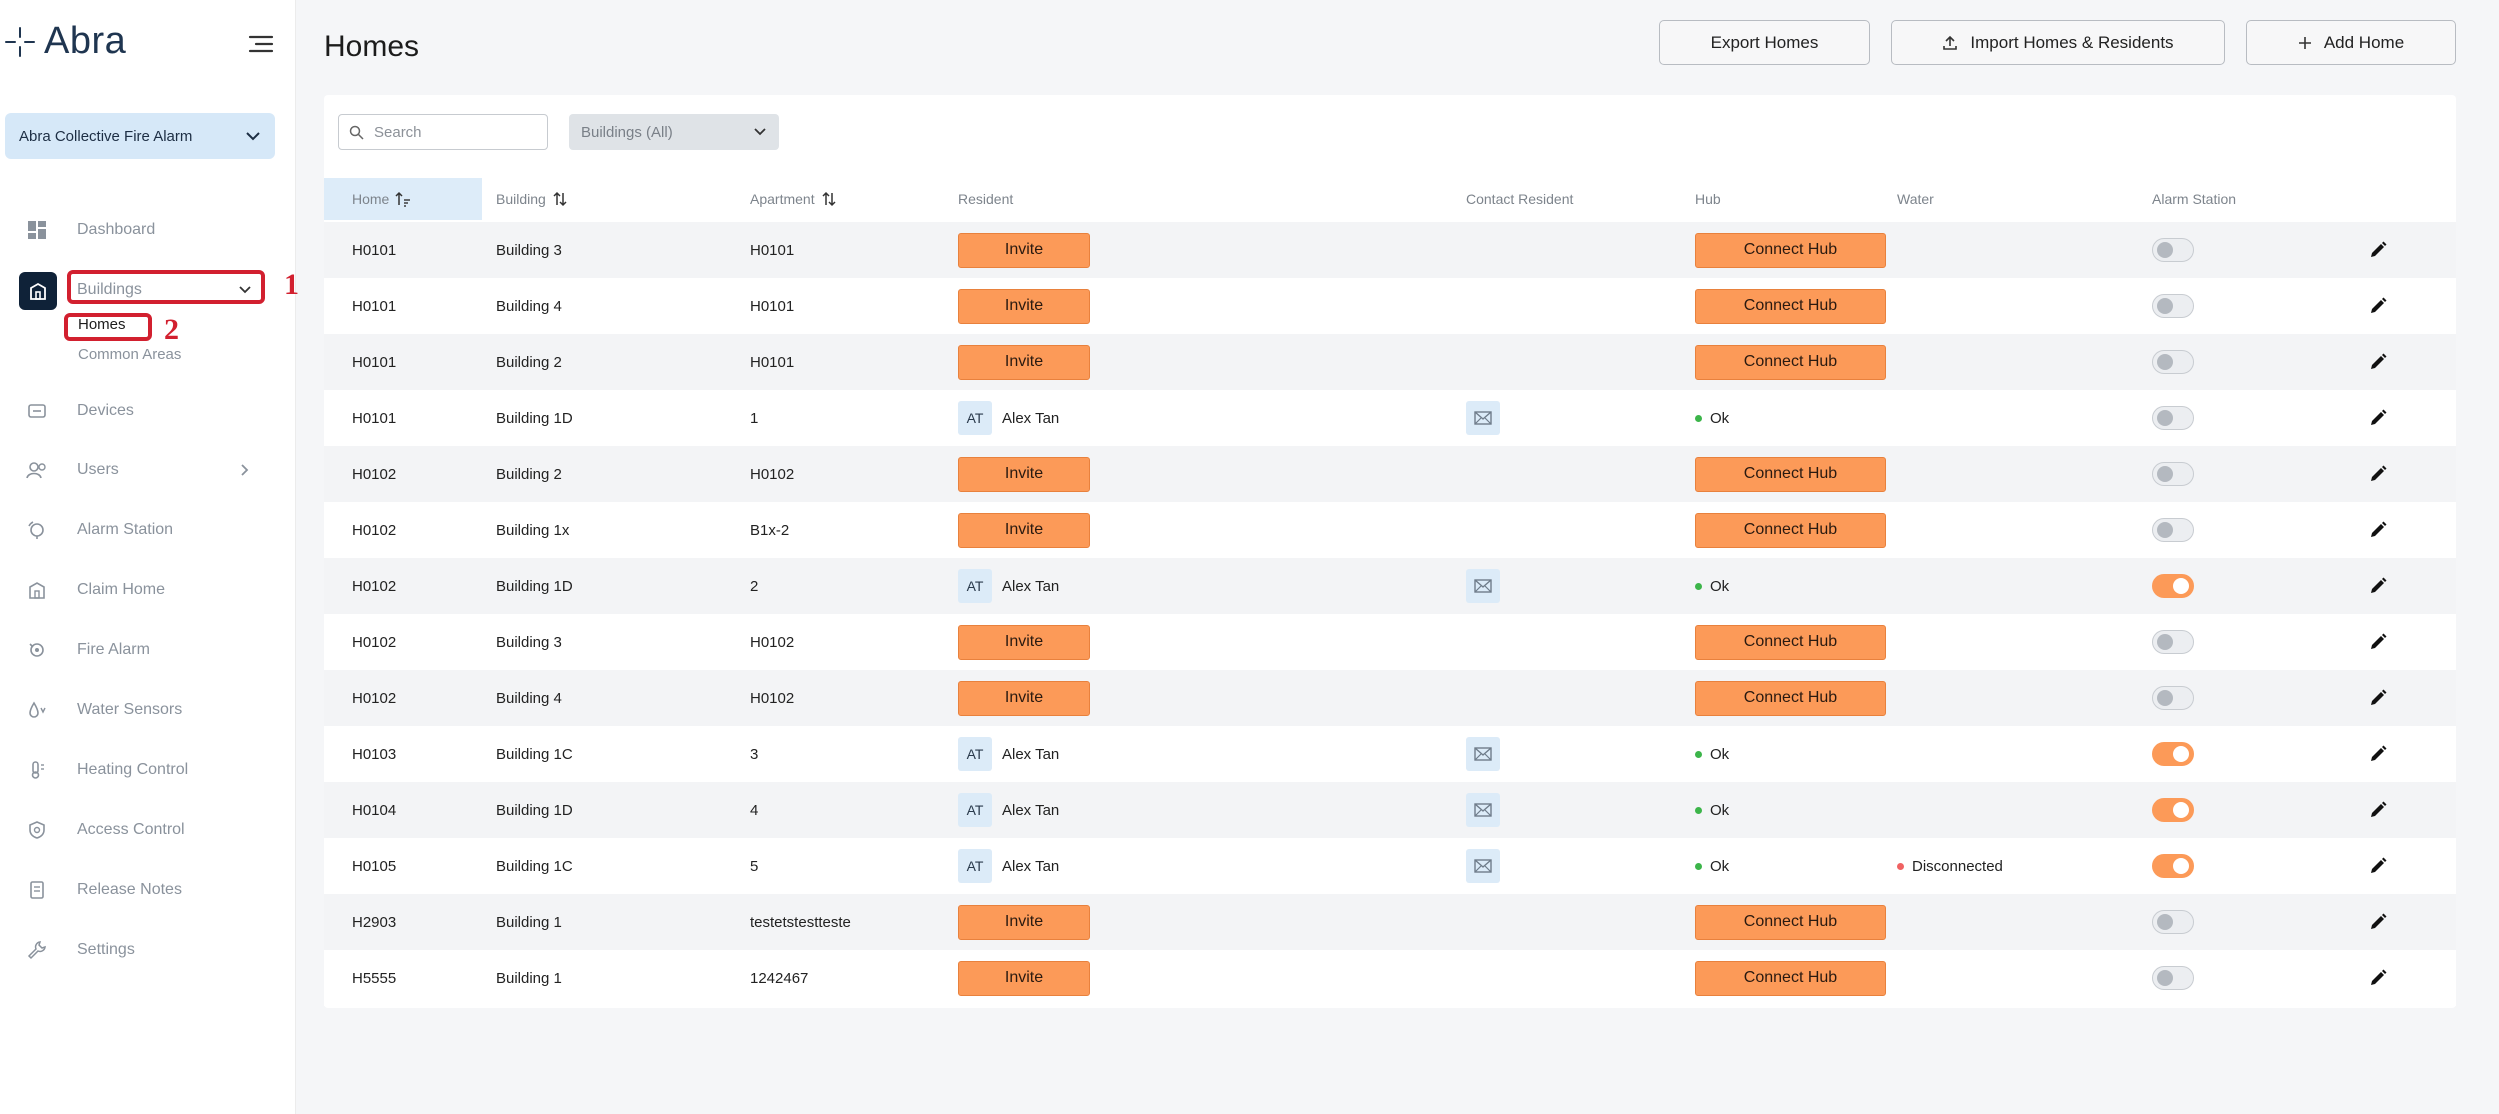 The width and height of the screenshot is (2499, 1114). I want to click on column-header-apartment: Apartment, so click(793, 199).